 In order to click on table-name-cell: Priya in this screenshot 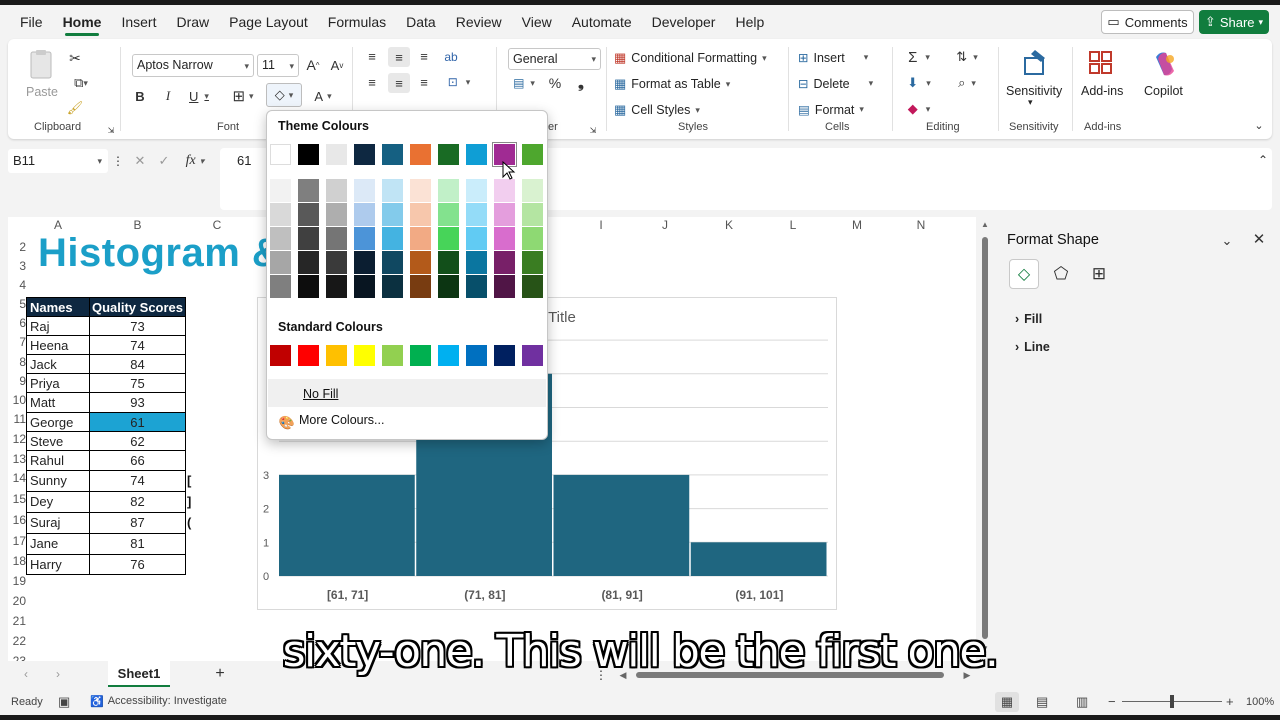, I will do `click(58, 383)`.